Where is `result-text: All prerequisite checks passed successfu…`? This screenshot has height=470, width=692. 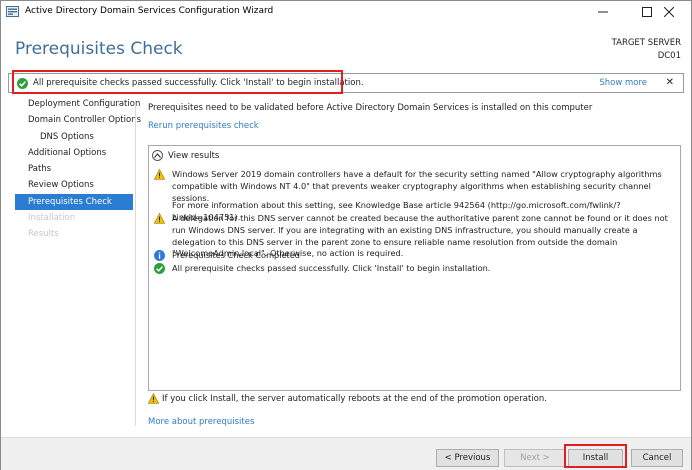 result-text: All prerequisite checks passed successfu… is located at coordinates (331, 268).